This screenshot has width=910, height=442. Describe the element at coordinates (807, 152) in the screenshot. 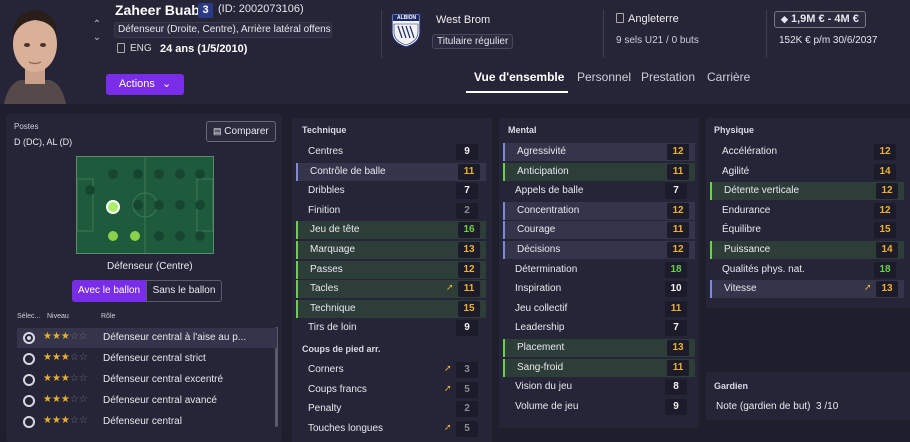

I see `attribute-row: Accélération 12` at that location.